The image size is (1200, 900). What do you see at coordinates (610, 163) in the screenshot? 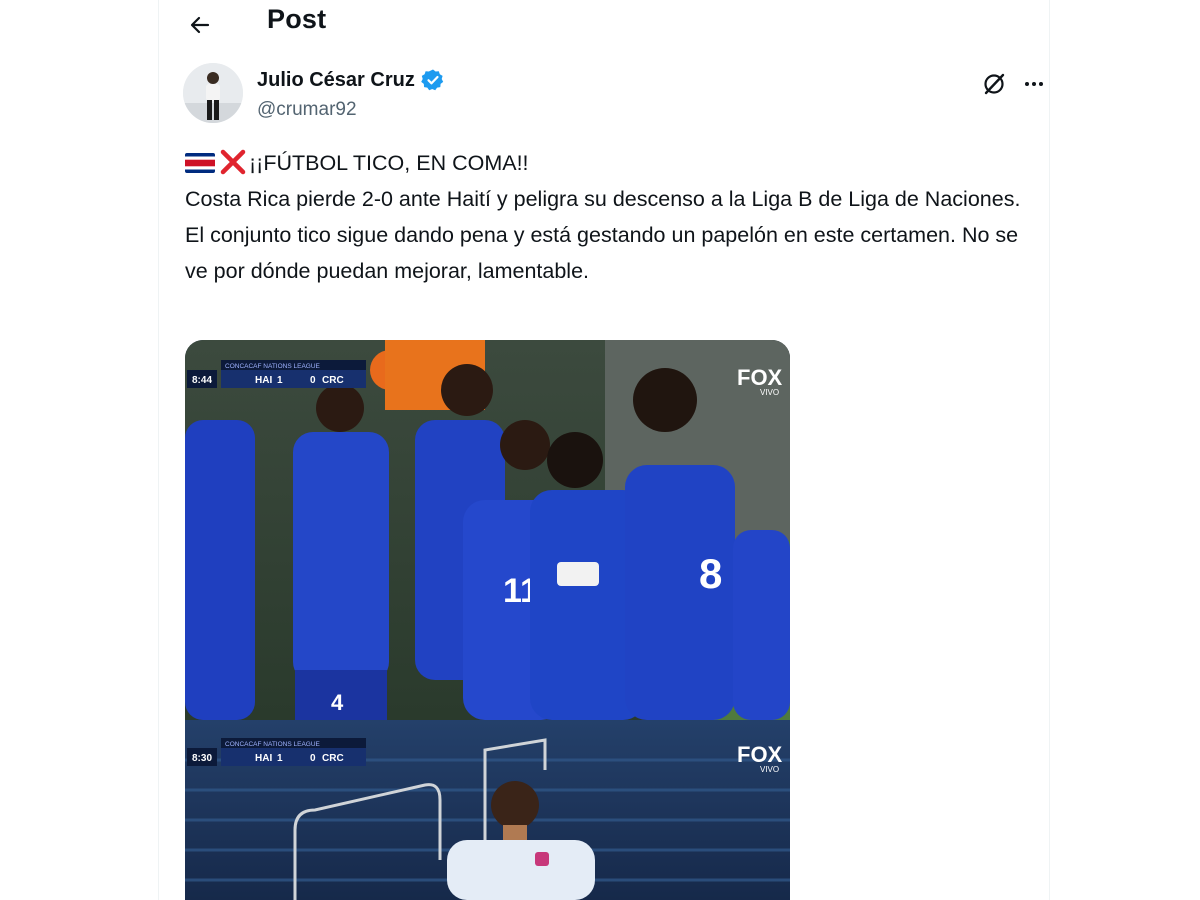
I see `post-headline-line: ¡¡FÚTBOL TICO, EN COMA!!` at bounding box center [610, 163].